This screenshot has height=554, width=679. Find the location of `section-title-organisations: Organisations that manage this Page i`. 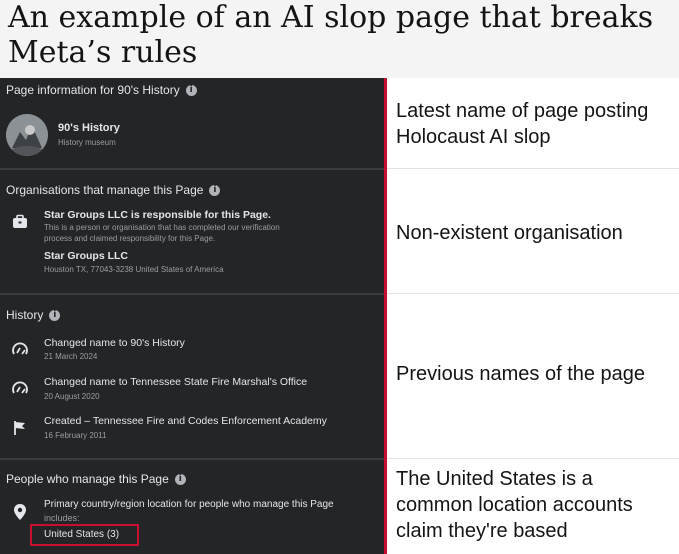

section-title-organisations: Organisations that manage this Page i is located at coordinates (113, 190).